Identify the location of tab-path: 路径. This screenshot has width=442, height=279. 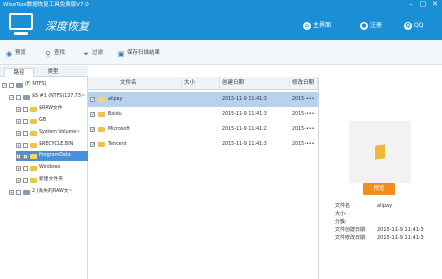
(19, 72).